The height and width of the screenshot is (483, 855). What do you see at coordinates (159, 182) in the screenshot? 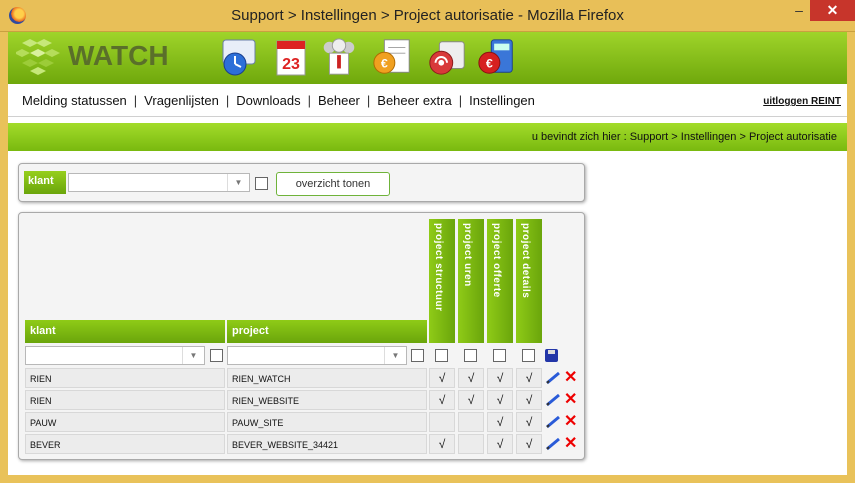
I see `klant-filter-combo: ▼` at bounding box center [159, 182].